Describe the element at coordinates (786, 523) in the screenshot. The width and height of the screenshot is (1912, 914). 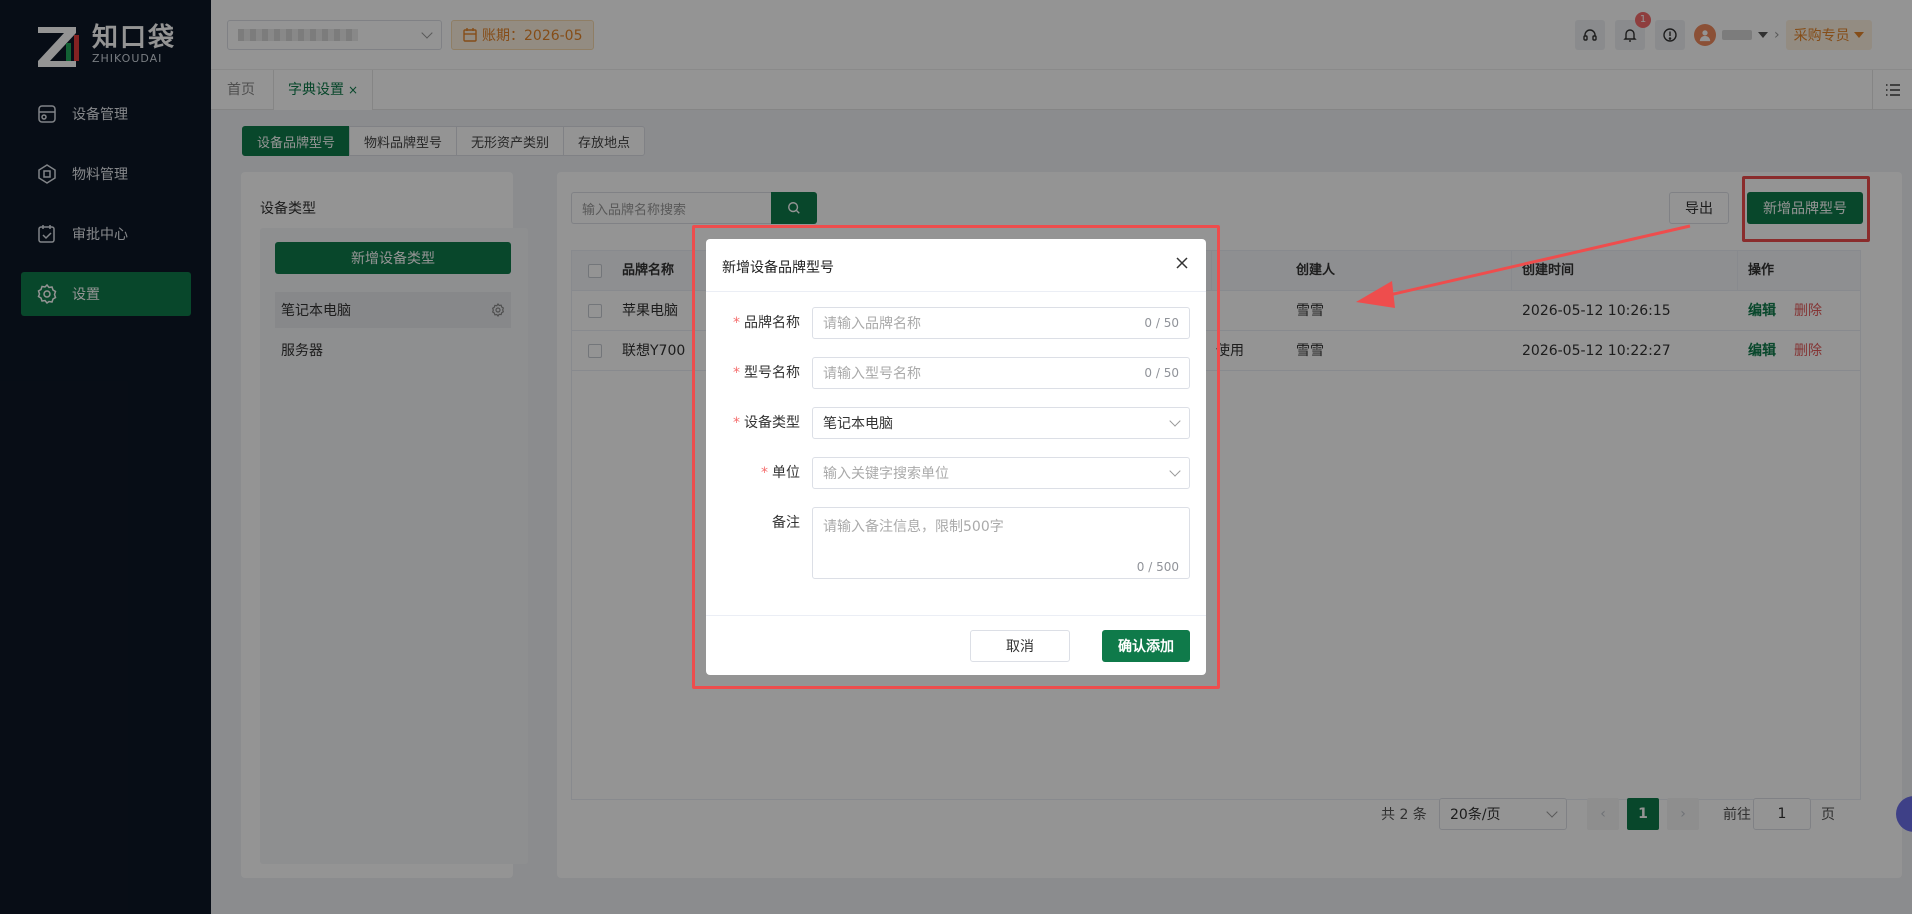
I see `field-label: 备注` at that location.